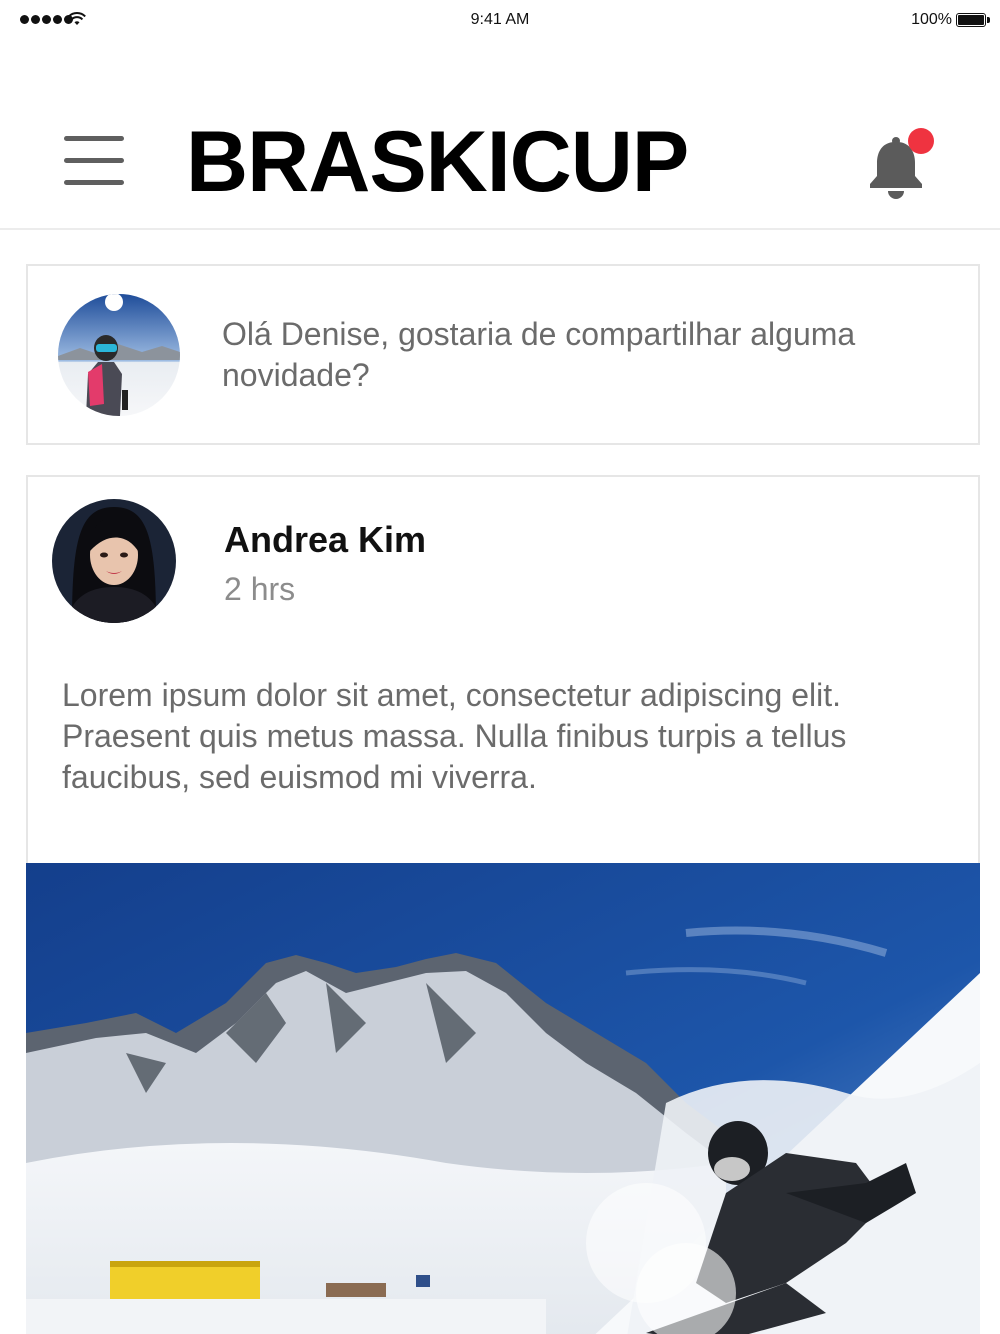  Describe the element at coordinates (95, 160) in the screenshot. I see `hamburger-menu-icon` at that location.